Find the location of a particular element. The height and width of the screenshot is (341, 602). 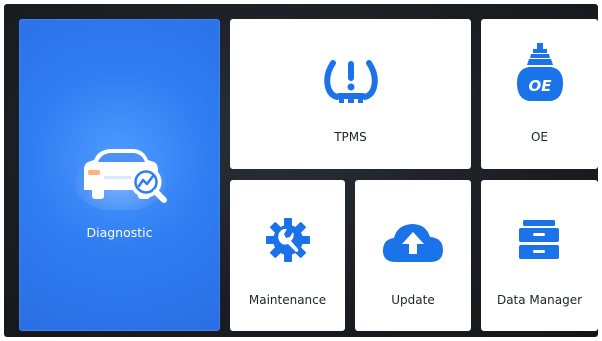

update-label: Update is located at coordinates (413, 300).